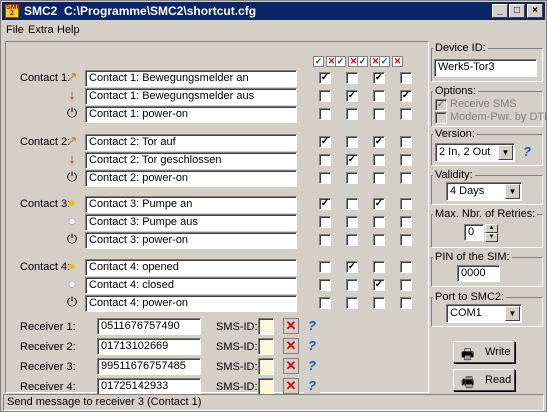 This screenshot has width=547, height=412. I want to click on contact-message-field: Contact 2: power-on, so click(191, 178).